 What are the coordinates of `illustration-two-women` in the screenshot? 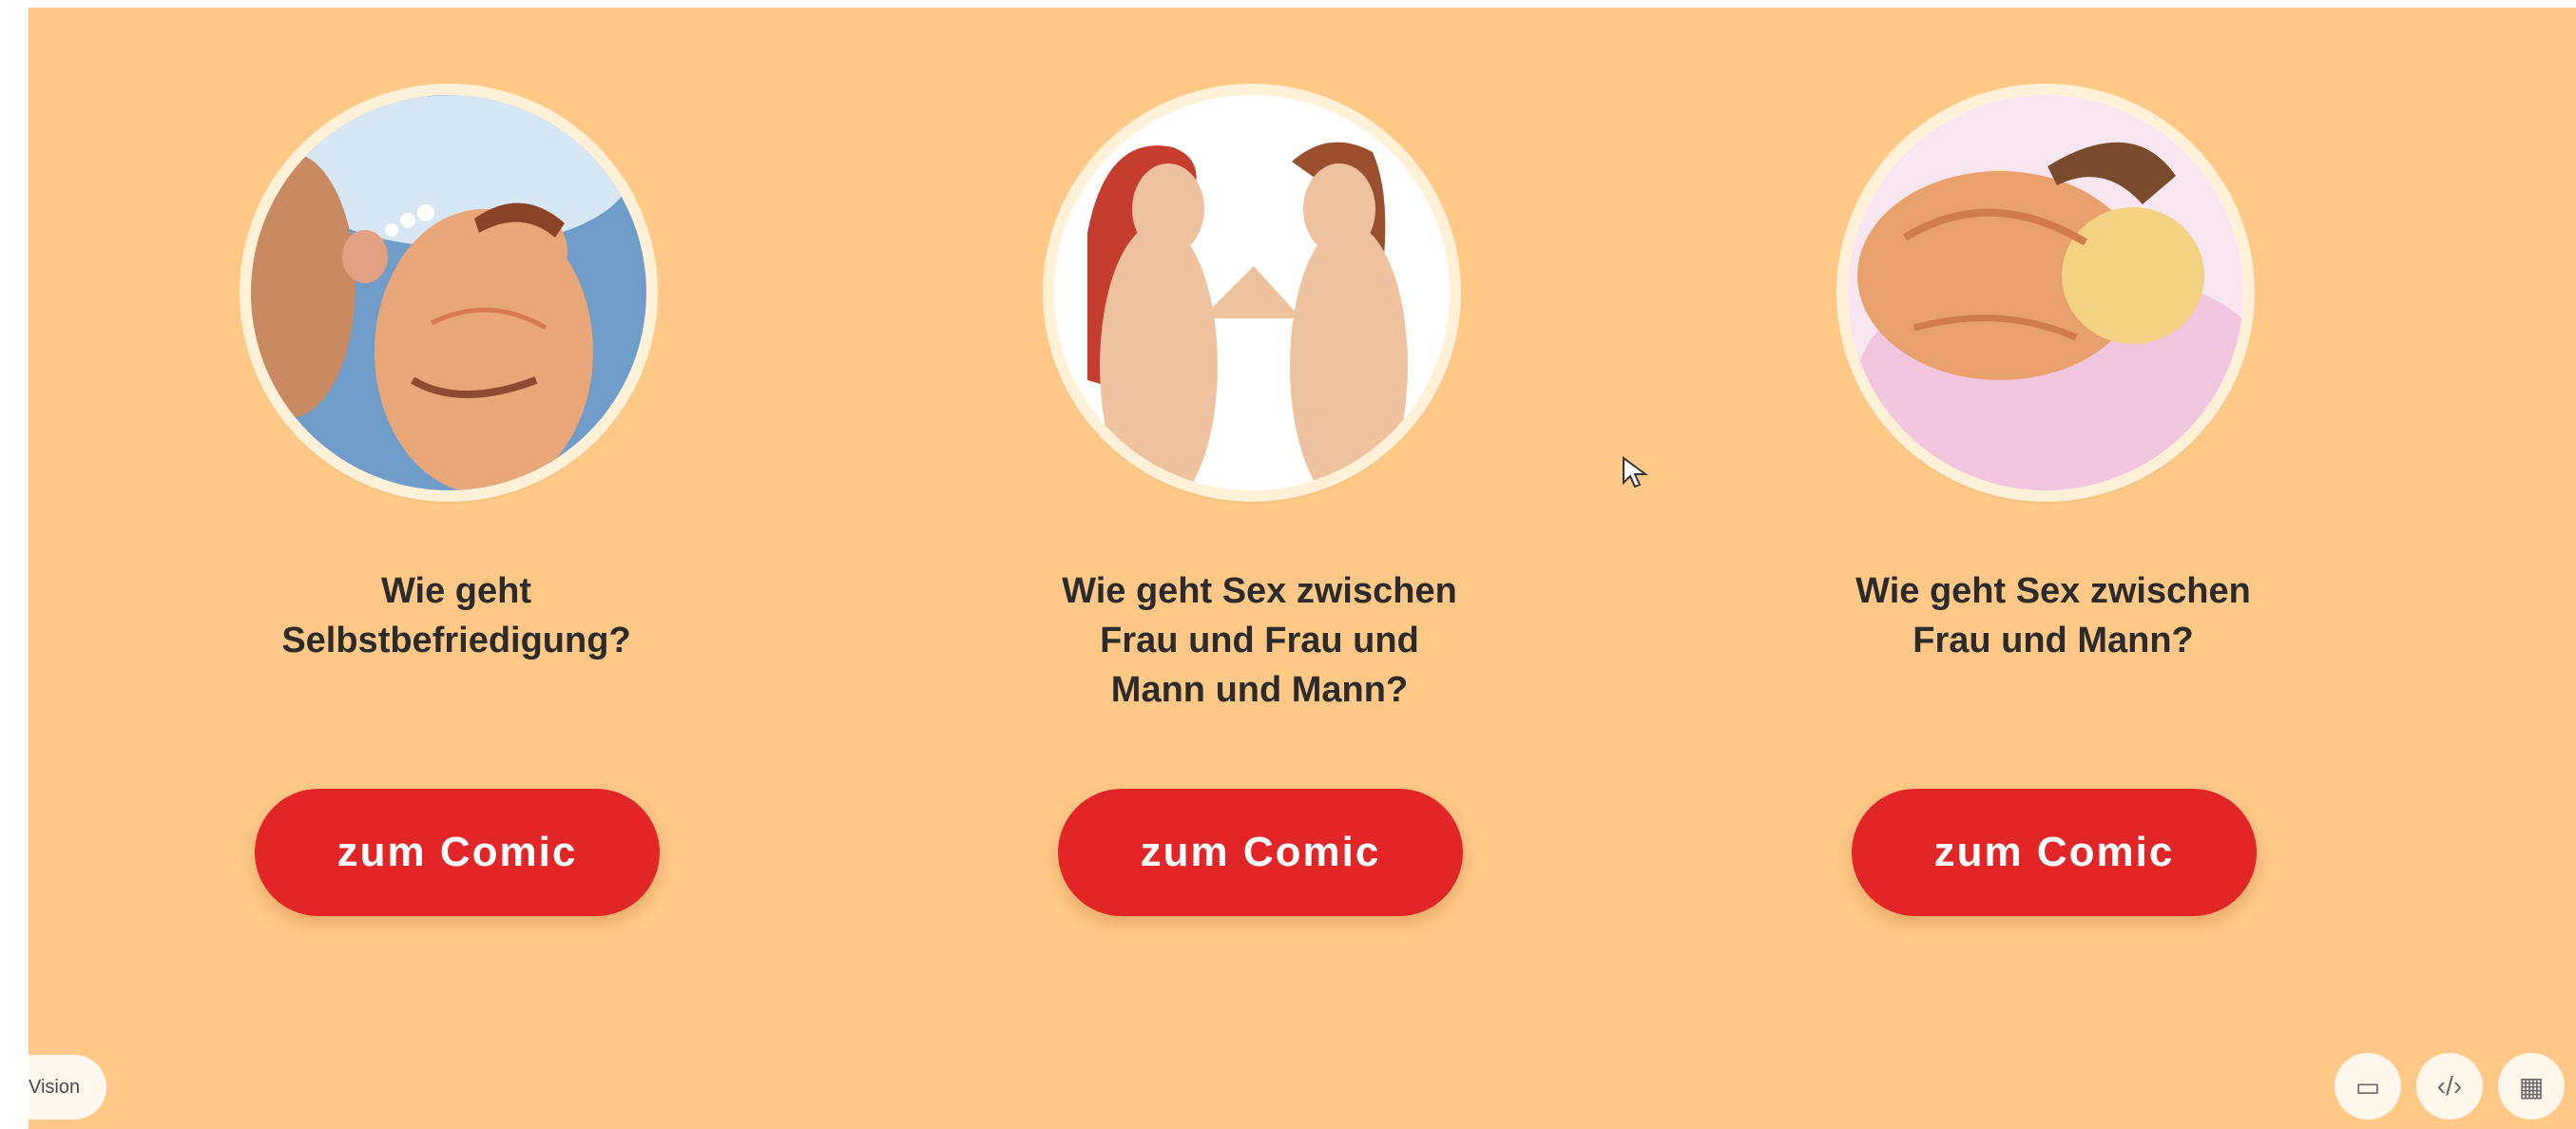 It's located at (1252, 293).